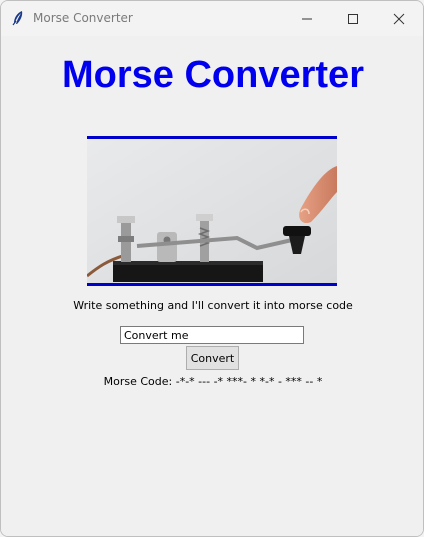  I want to click on minimize-button, so click(307, 18).